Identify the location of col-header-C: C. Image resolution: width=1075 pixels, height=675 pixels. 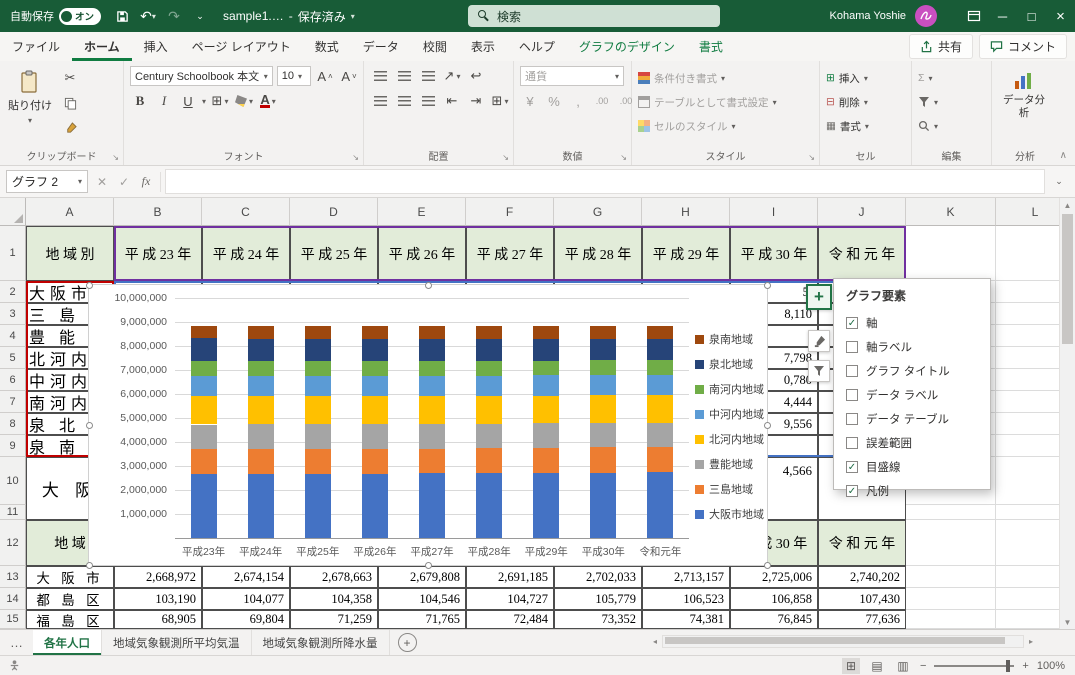
(246, 212).